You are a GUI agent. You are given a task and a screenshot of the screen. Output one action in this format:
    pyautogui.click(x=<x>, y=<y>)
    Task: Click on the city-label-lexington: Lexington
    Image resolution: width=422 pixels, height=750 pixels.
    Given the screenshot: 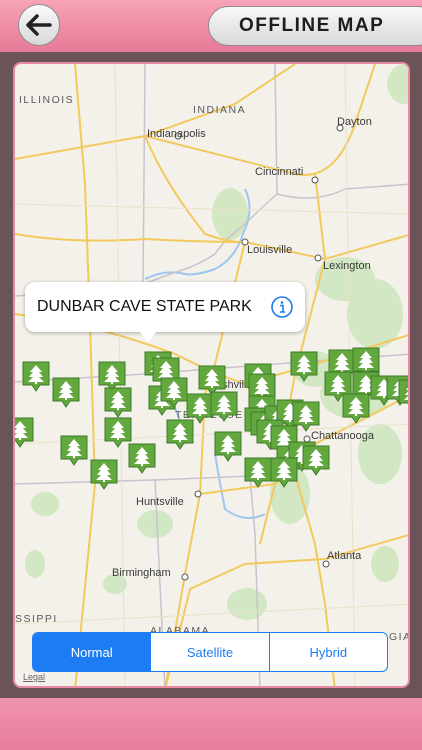 What is the action you would take?
    pyautogui.click(x=347, y=266)
    